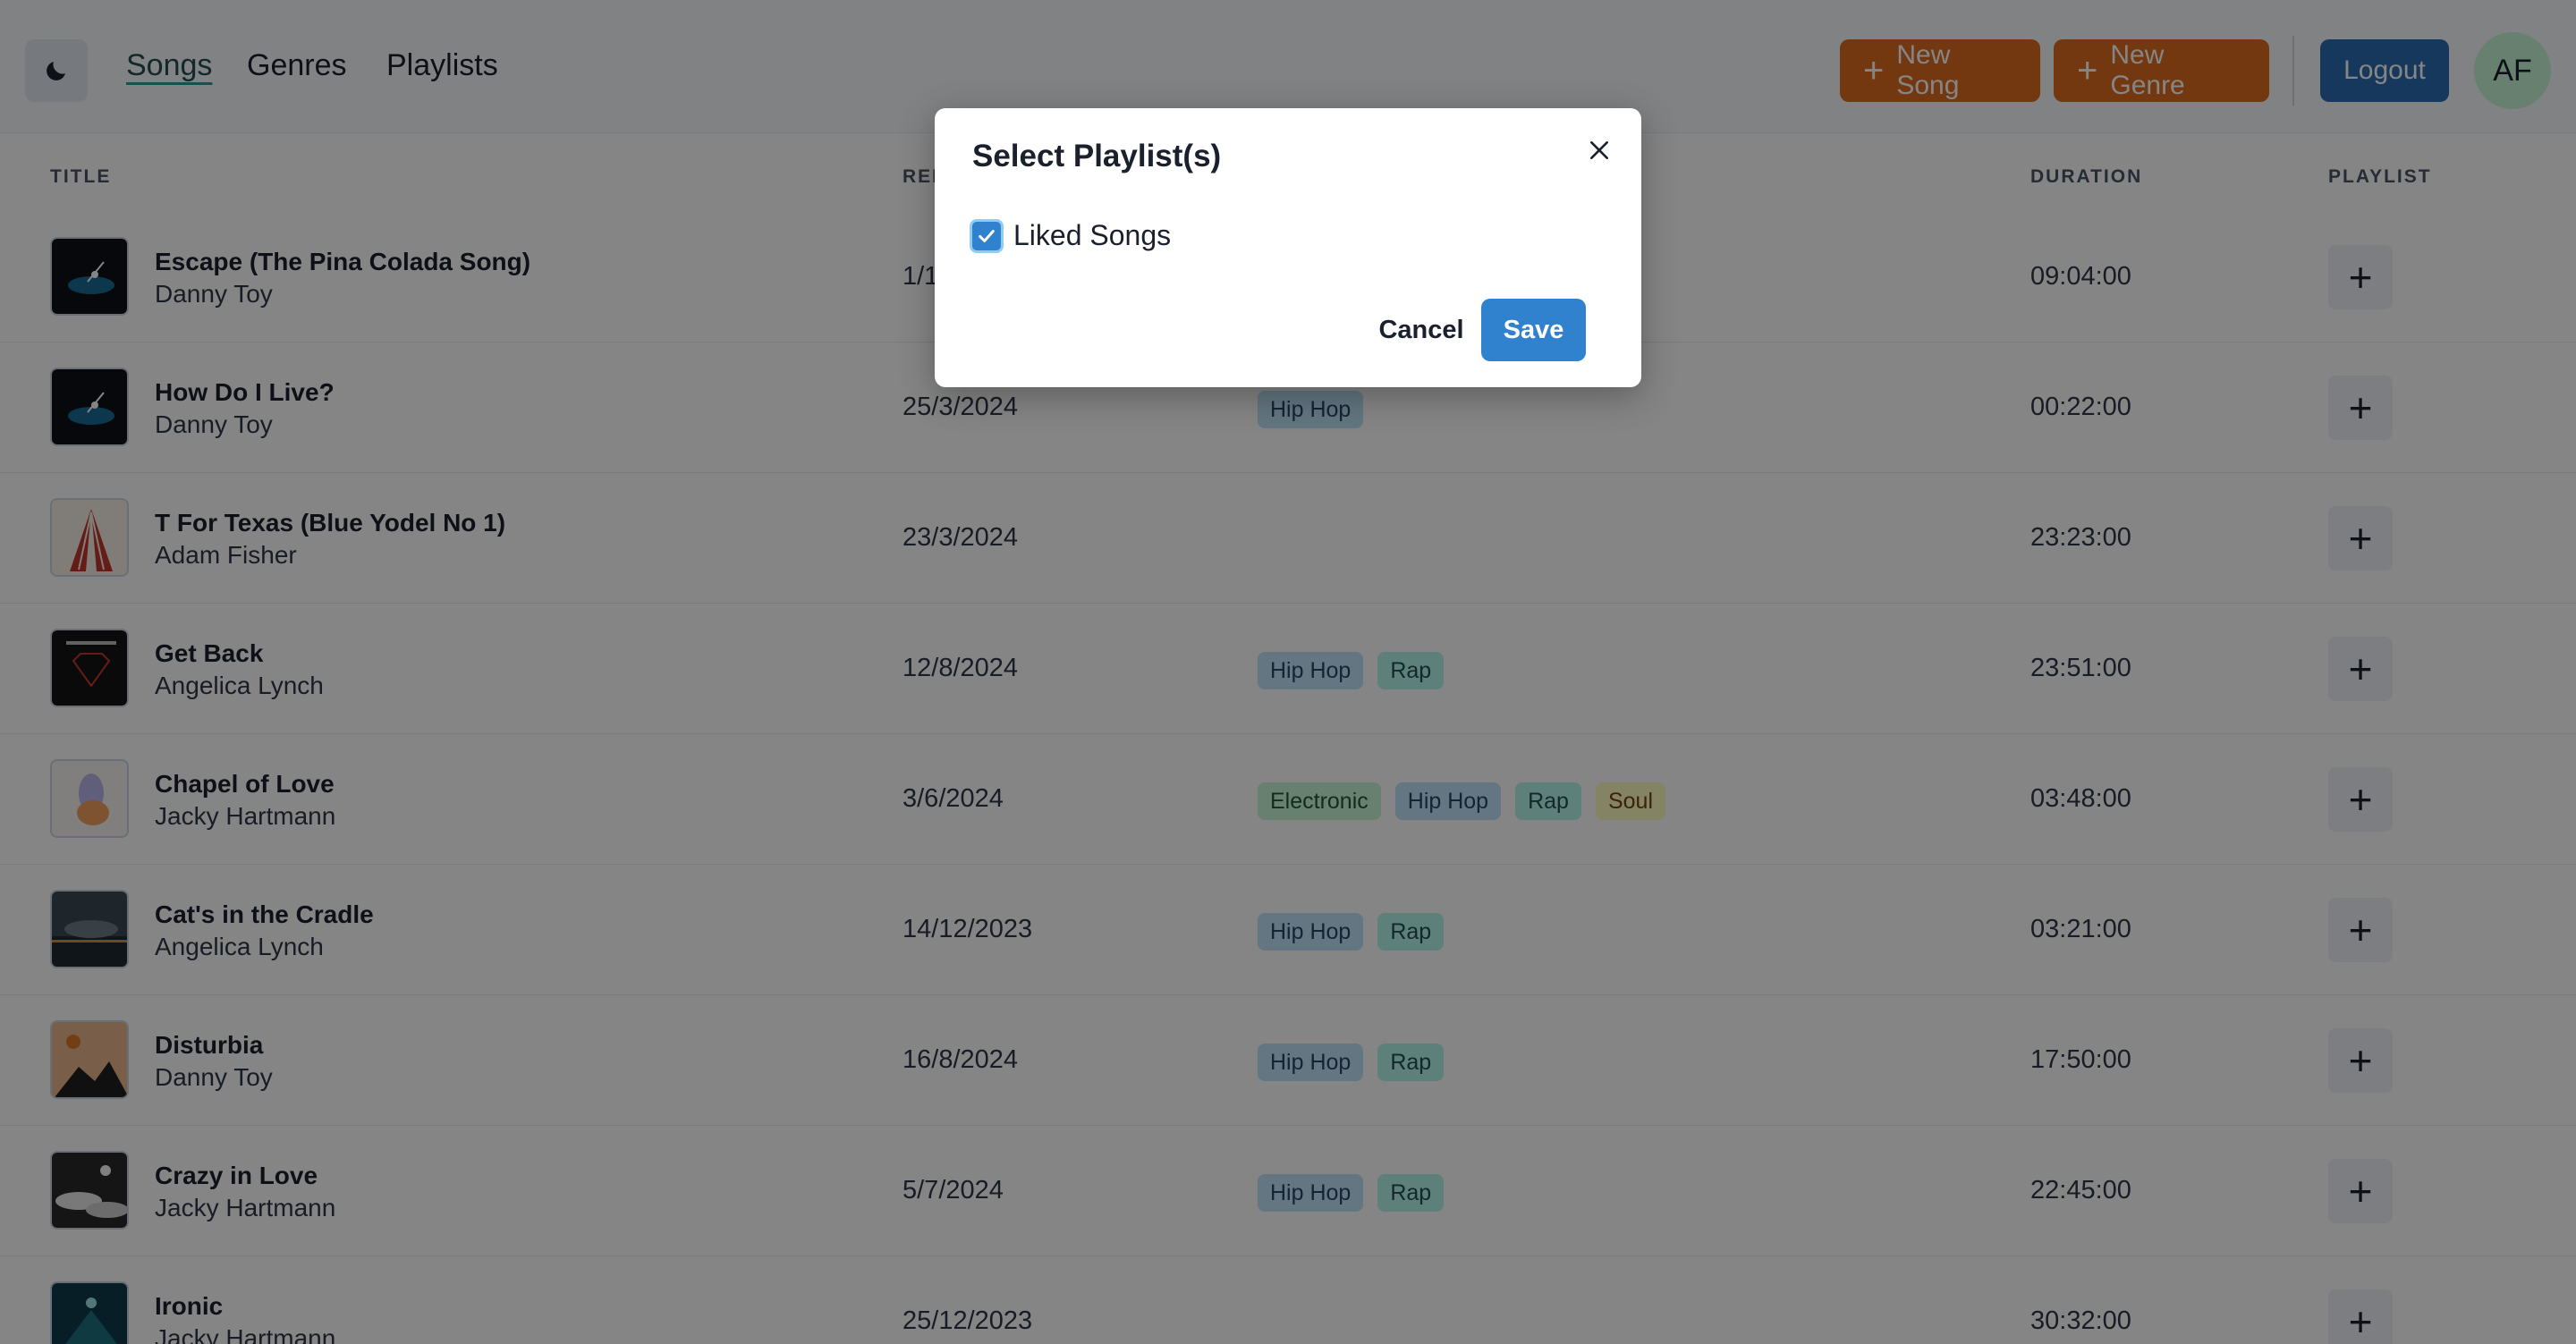 The image size is (2576, 1344). Describe the element at coordinates (1092, 235) in the screenshot. I see `liked-songs-label: Liked Songs` at that location.